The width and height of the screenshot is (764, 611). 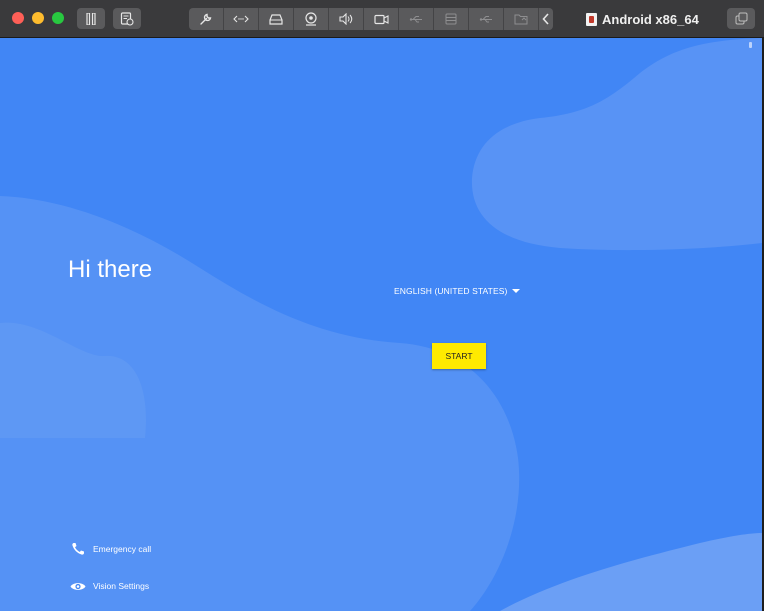 I want to click on camera-tool-button, so click(x=381, y=19).